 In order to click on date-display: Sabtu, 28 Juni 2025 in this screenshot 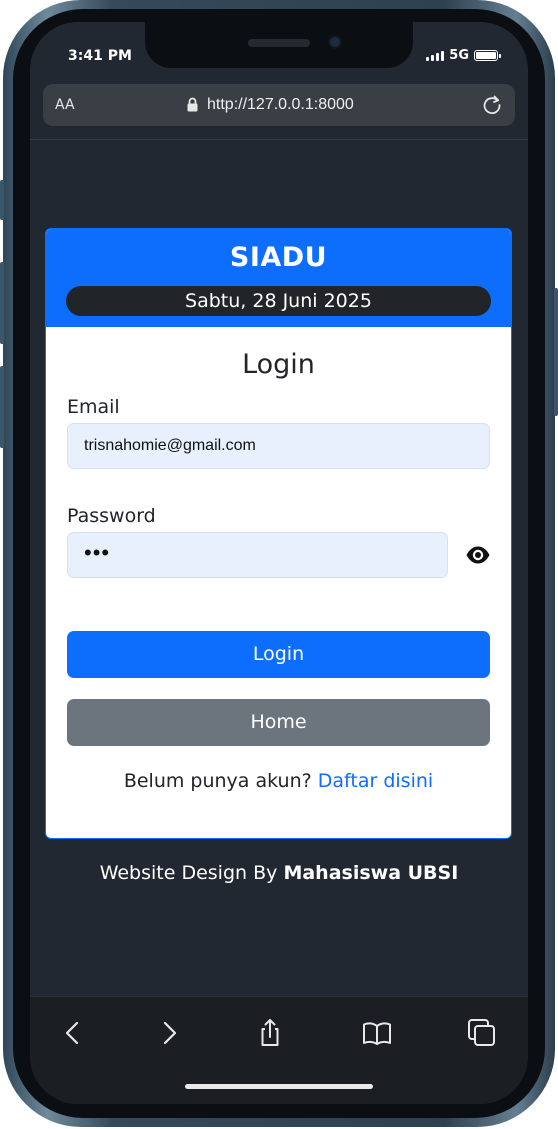, I will do `click(278, 301)`.